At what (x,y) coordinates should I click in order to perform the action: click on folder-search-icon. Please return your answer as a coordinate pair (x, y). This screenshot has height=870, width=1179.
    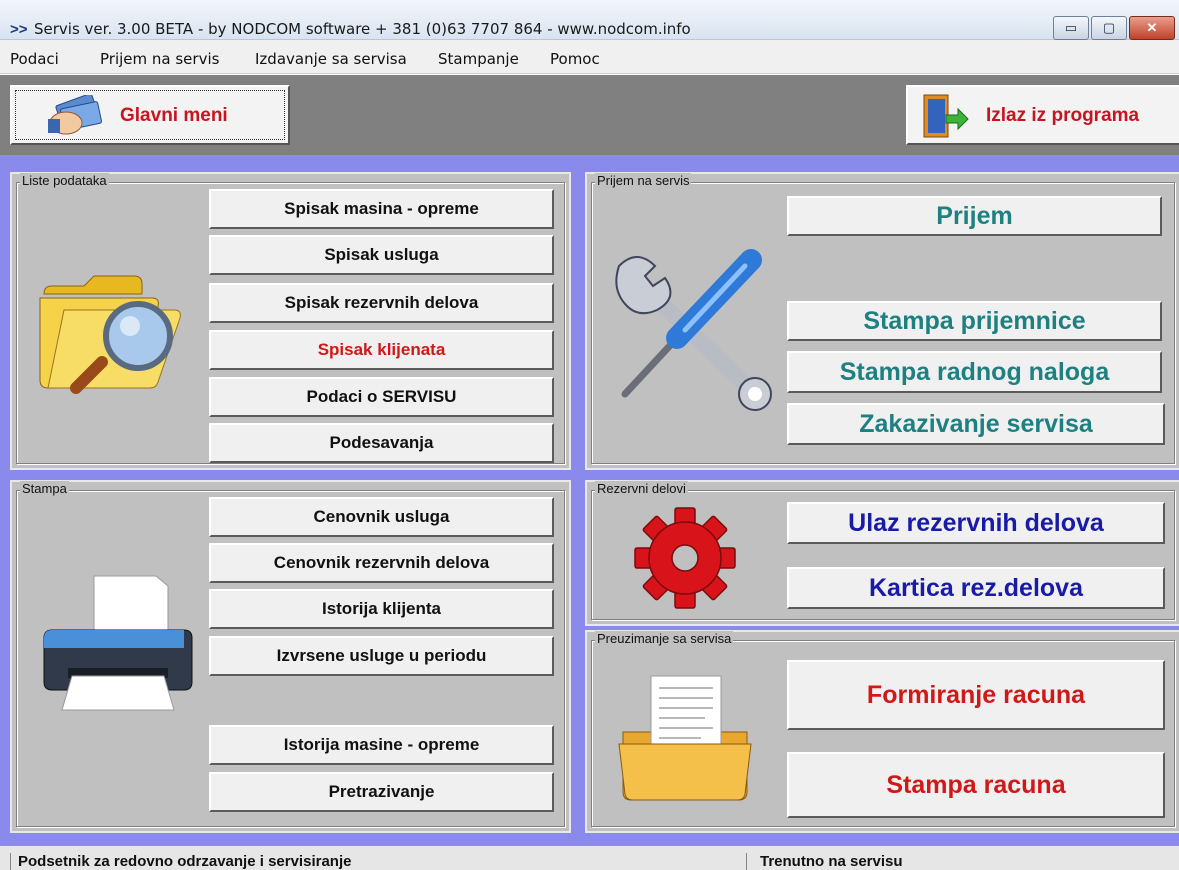
    Looking at the image, I should click on (110, 334).